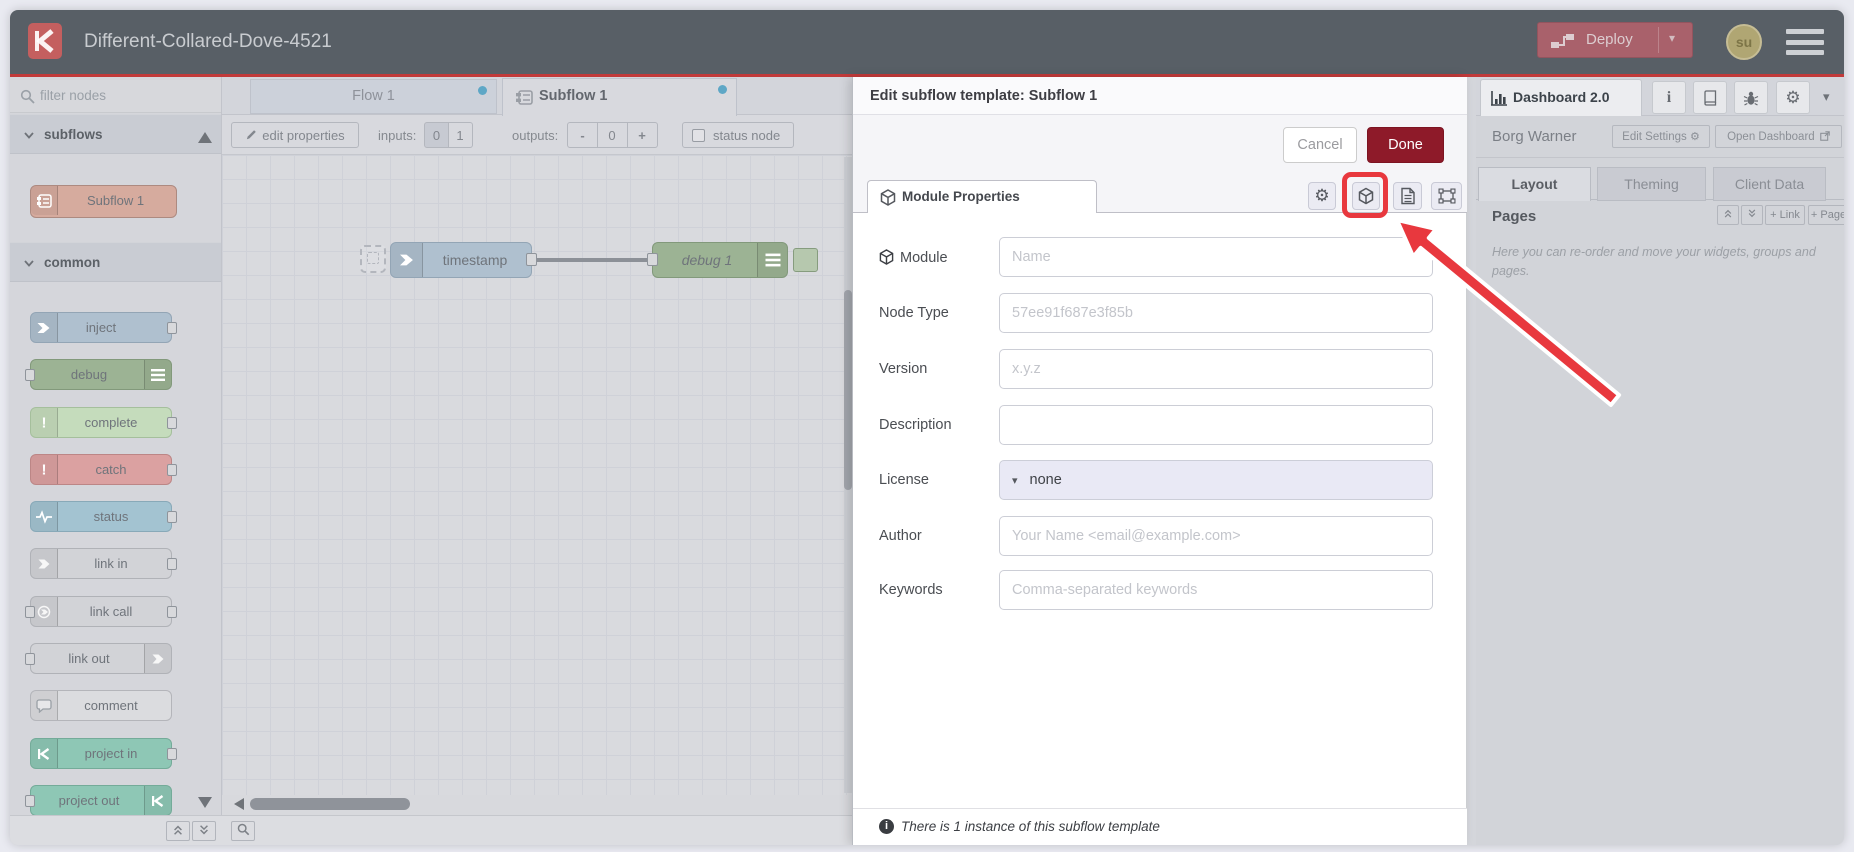  Describe the element at coordinates (698, 135) in the screenshot. I see `status-node-checkbox` at that location.